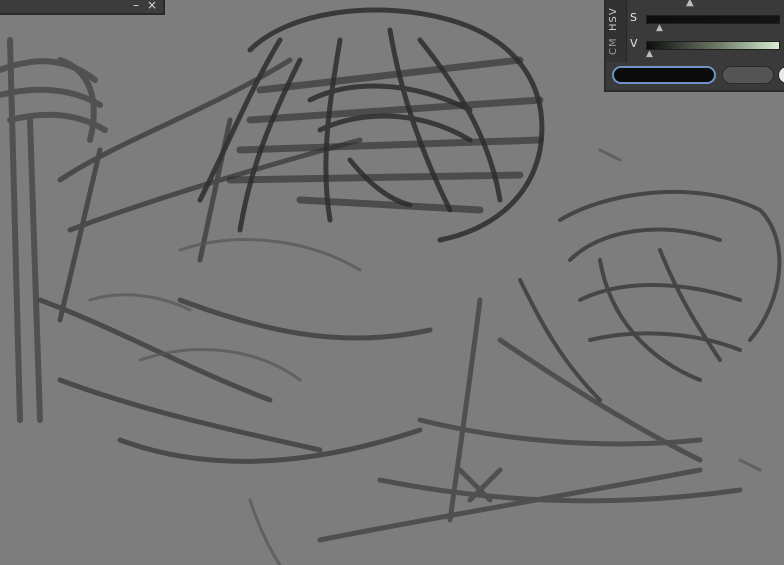 The width and height of the screenshot is (784, 565). I want to click on minimize-button: –, so click(136, 6).